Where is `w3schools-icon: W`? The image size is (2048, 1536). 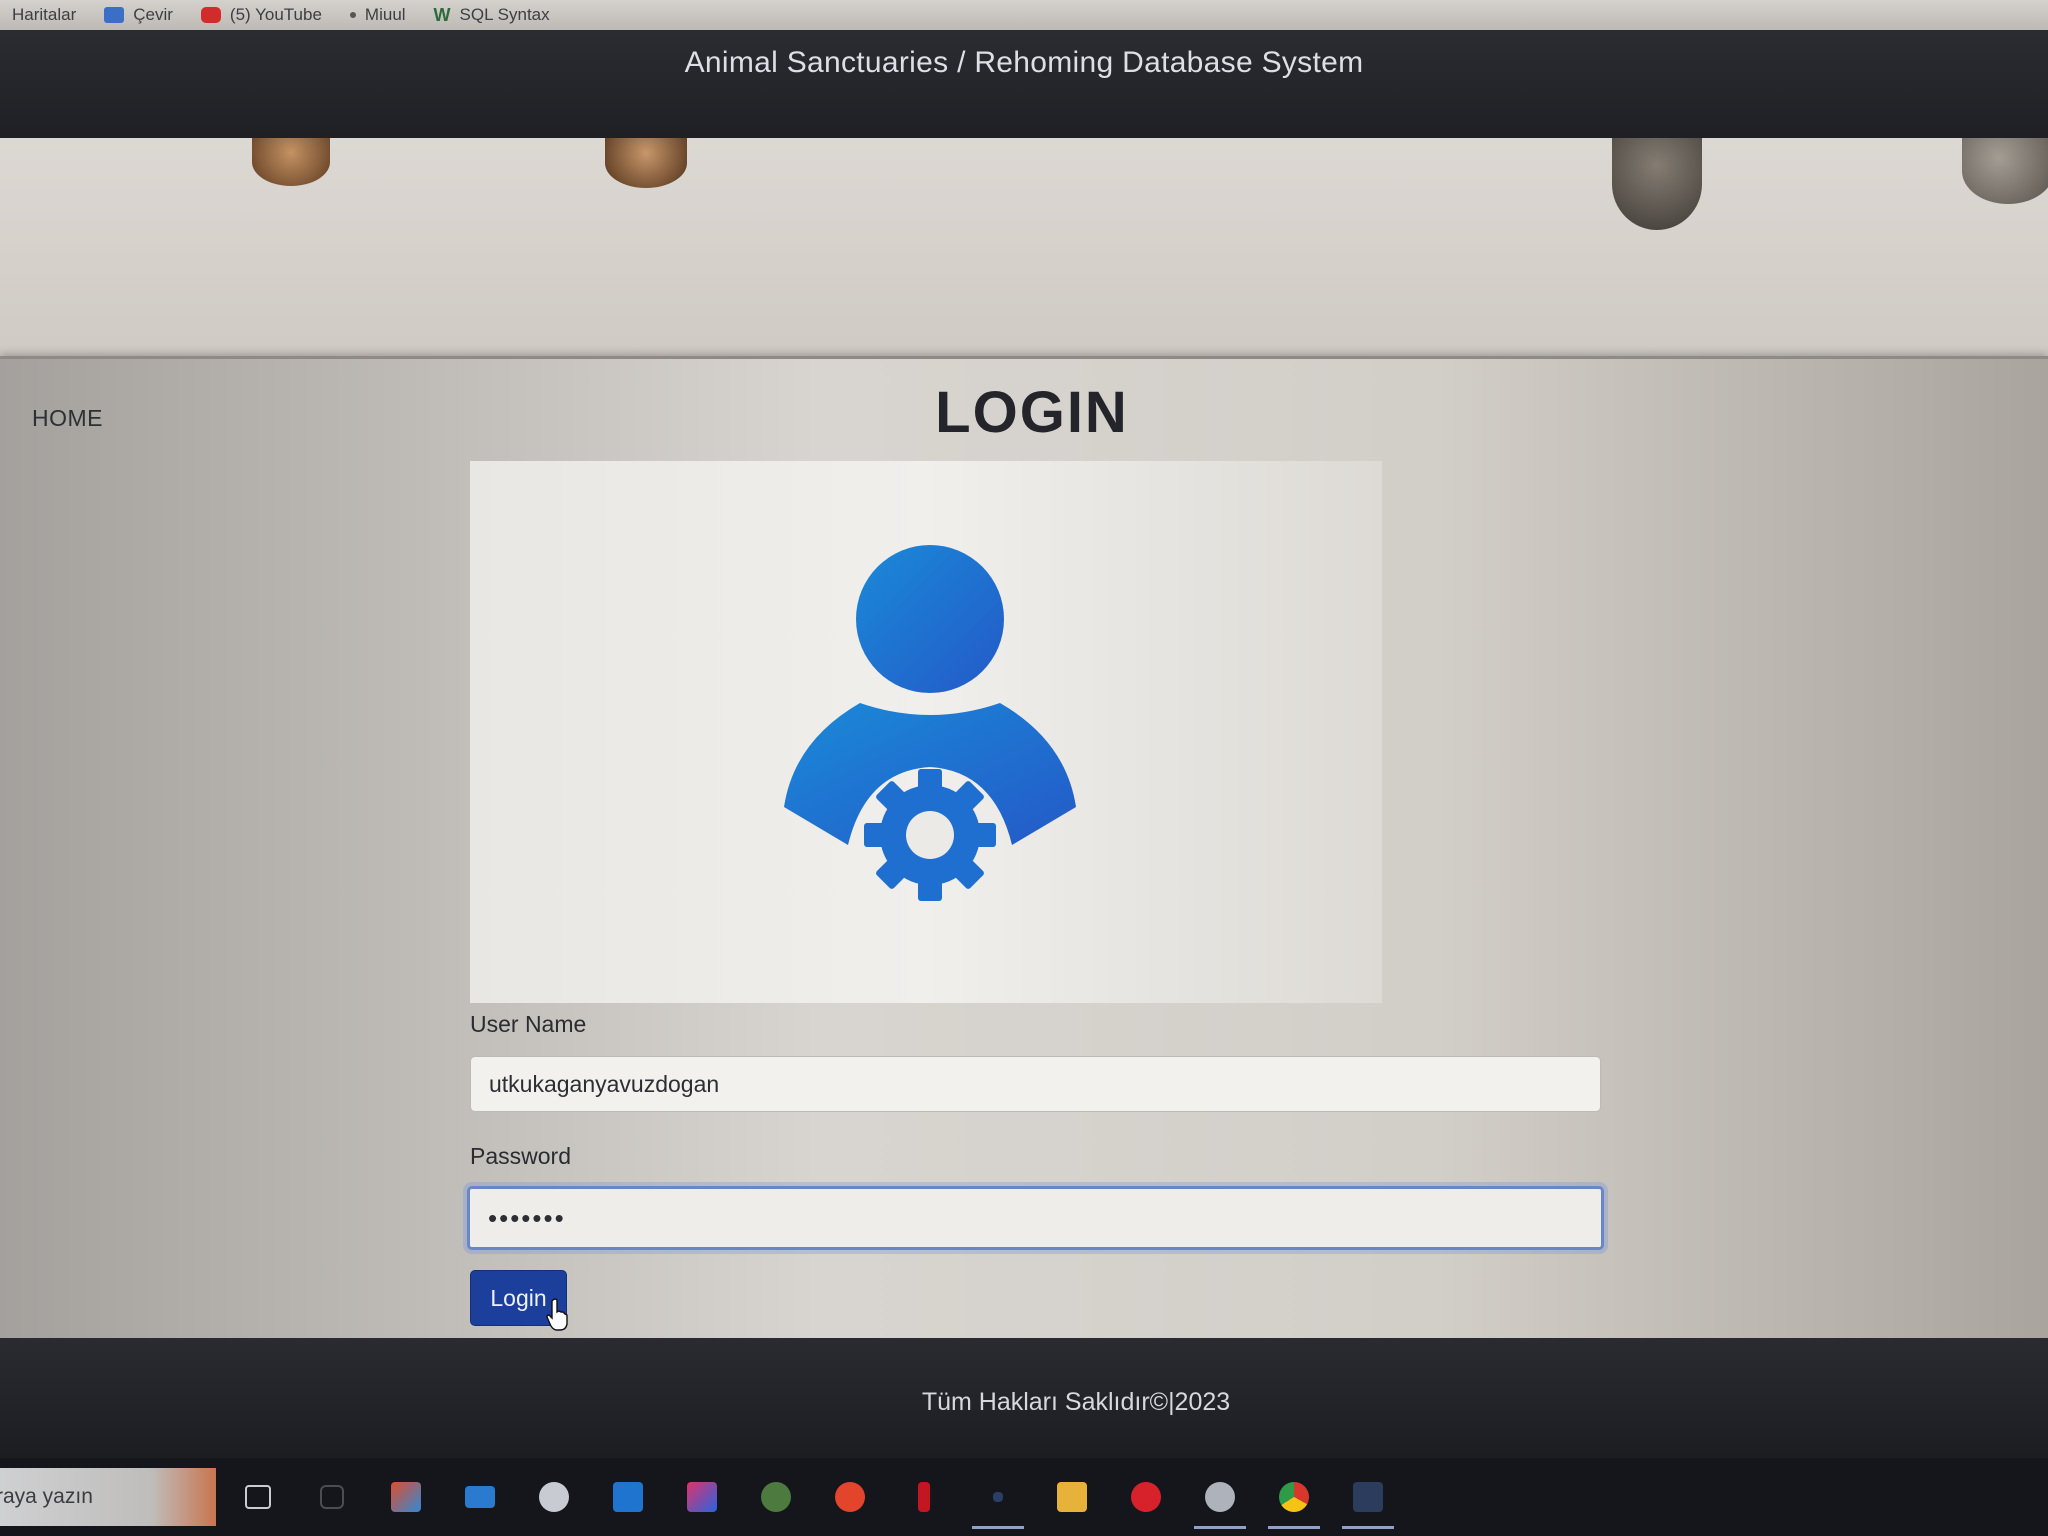 w3schools-icon: W is located at coordinates (442, 14).